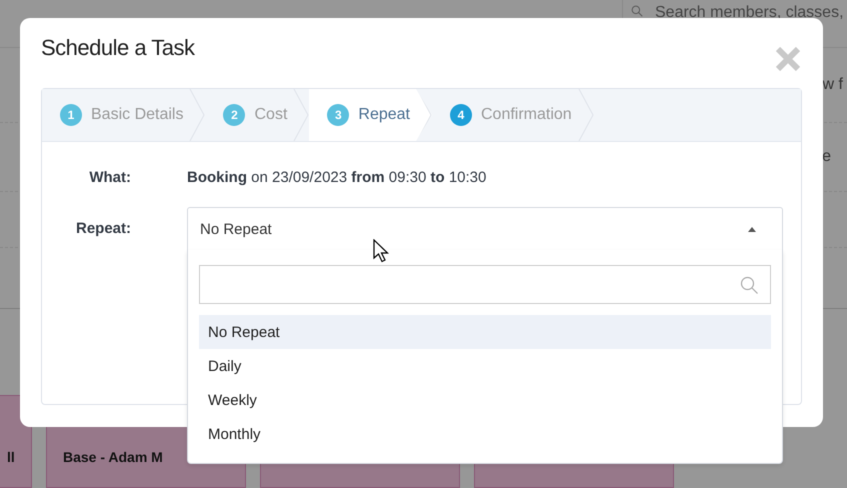 The width and height of the screenshot is (847, 488). What do you see at coordinates (485, 284) in the screenshot?
I see `search-field` at bounding box center [485, 284].